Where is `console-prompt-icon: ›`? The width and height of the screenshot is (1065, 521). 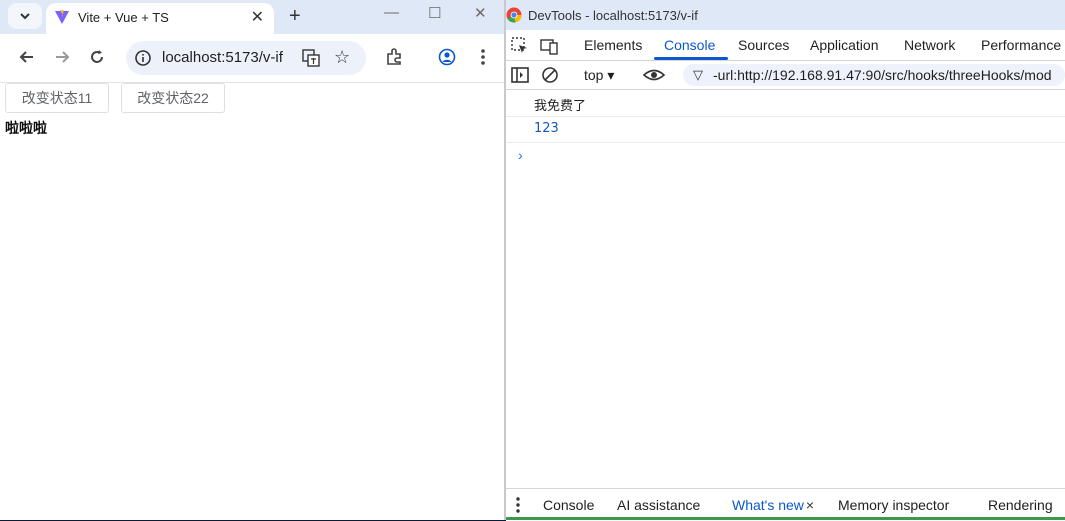
console-prompt-icon: › is located at coordinates (520, 155).